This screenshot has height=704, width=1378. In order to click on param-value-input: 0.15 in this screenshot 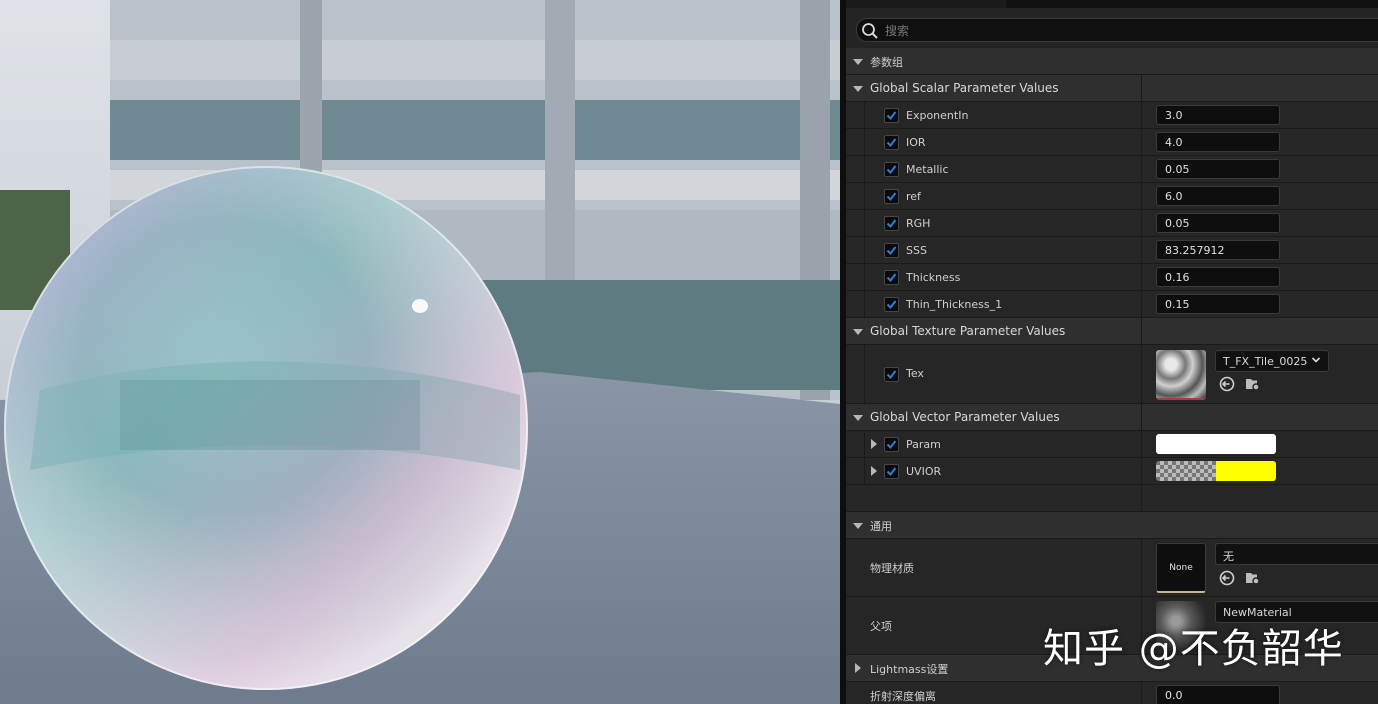, I will do `click(1218, 304)`.